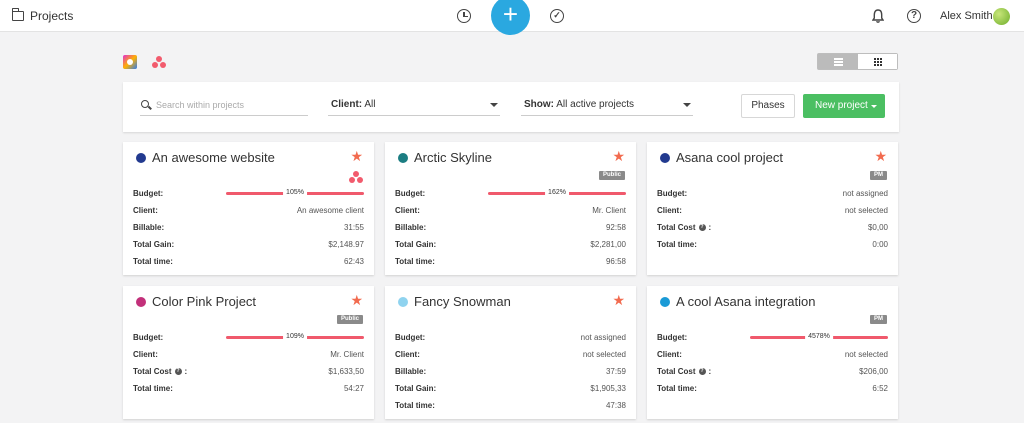 The image size is (1024, 423). Describe the element at coordinates (768, 106) in the screenshot. I see `phases-button: Phases` at that location.